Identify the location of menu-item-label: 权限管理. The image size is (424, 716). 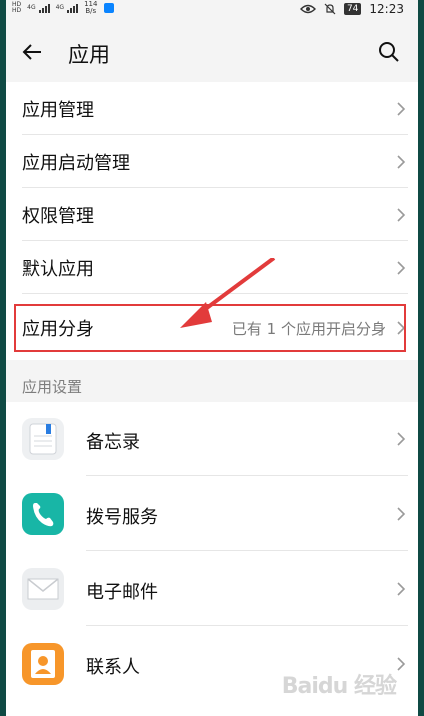
(58, 216).